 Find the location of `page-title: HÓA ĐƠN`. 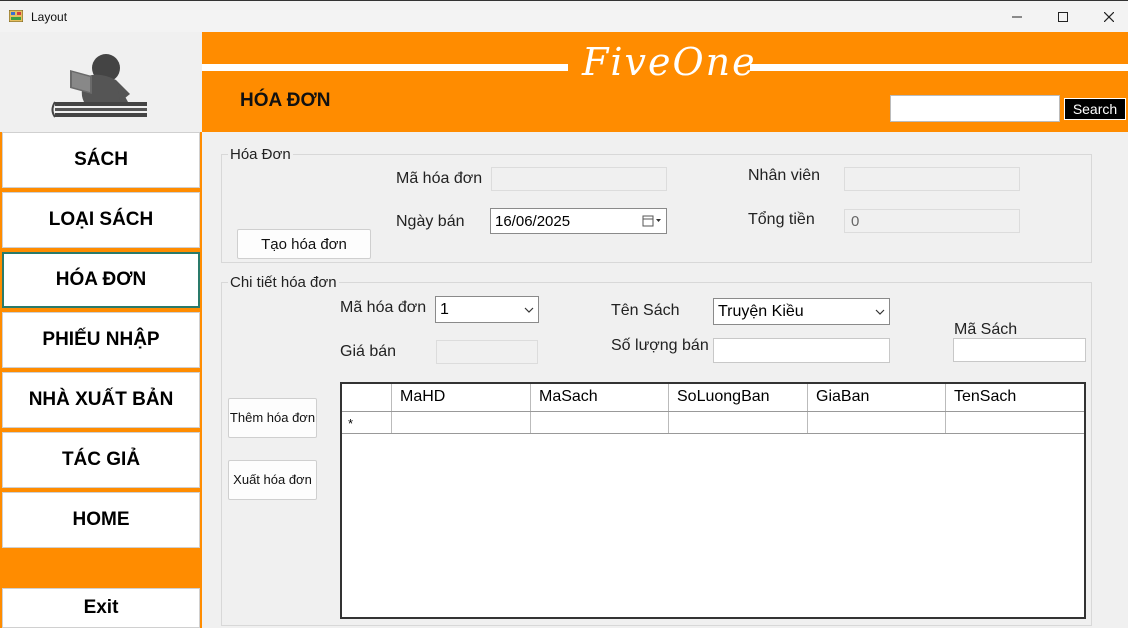

page-title: HÓA ĐƠN is located at coordinates (285, 100).